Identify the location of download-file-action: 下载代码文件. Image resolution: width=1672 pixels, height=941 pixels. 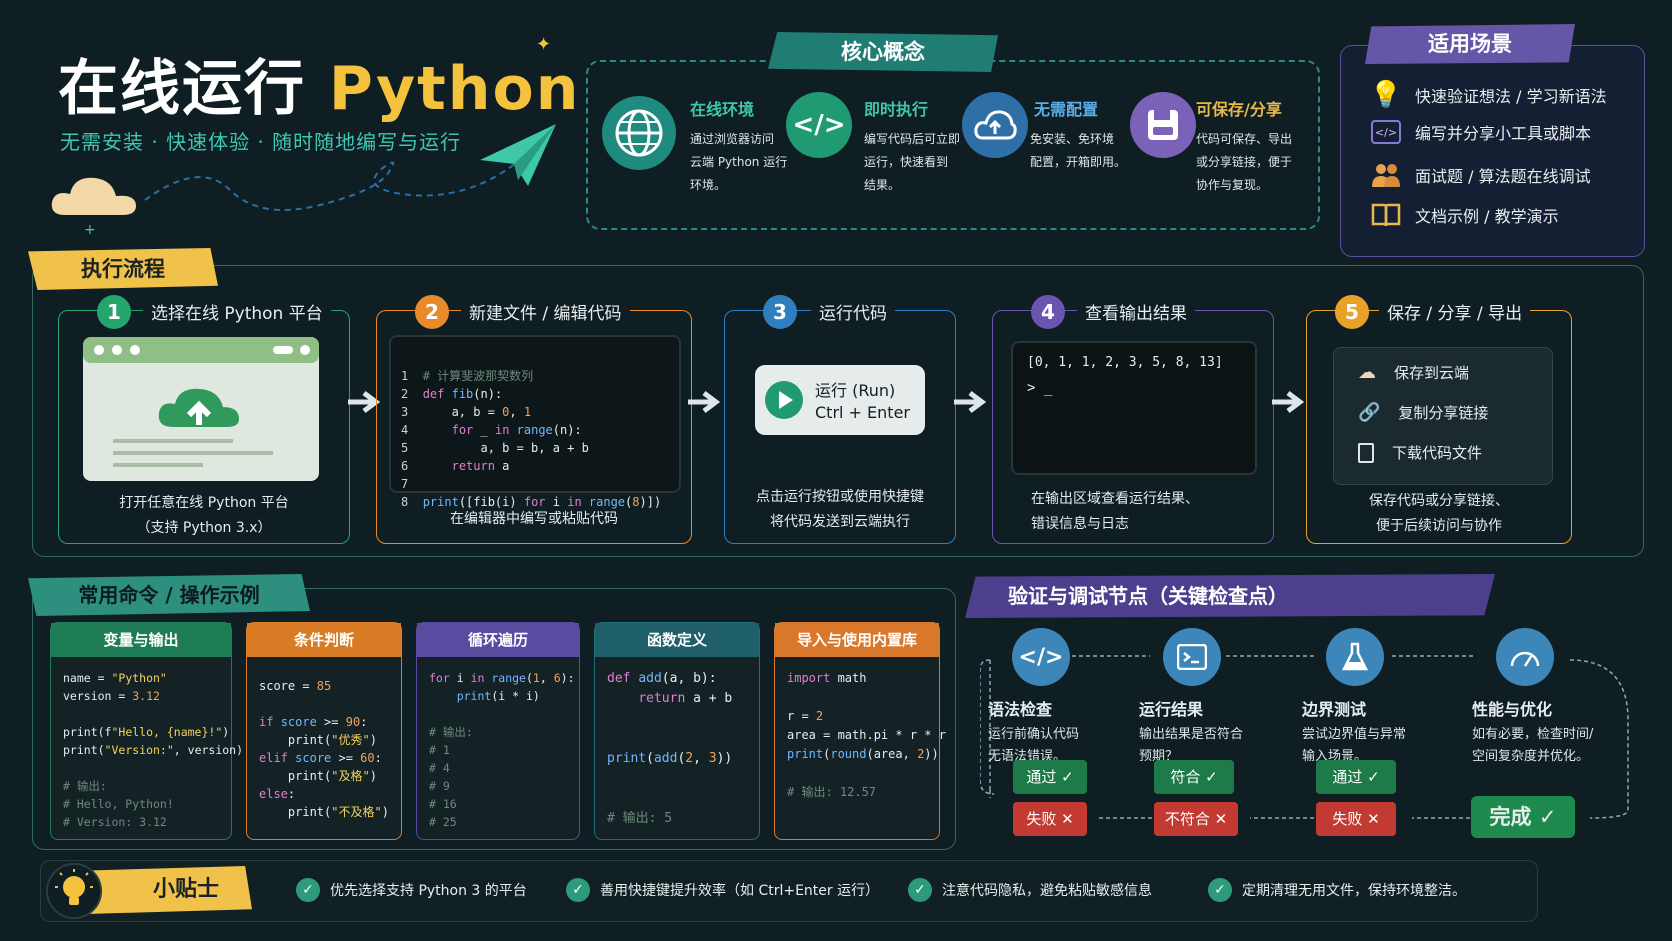
(1420, 452).